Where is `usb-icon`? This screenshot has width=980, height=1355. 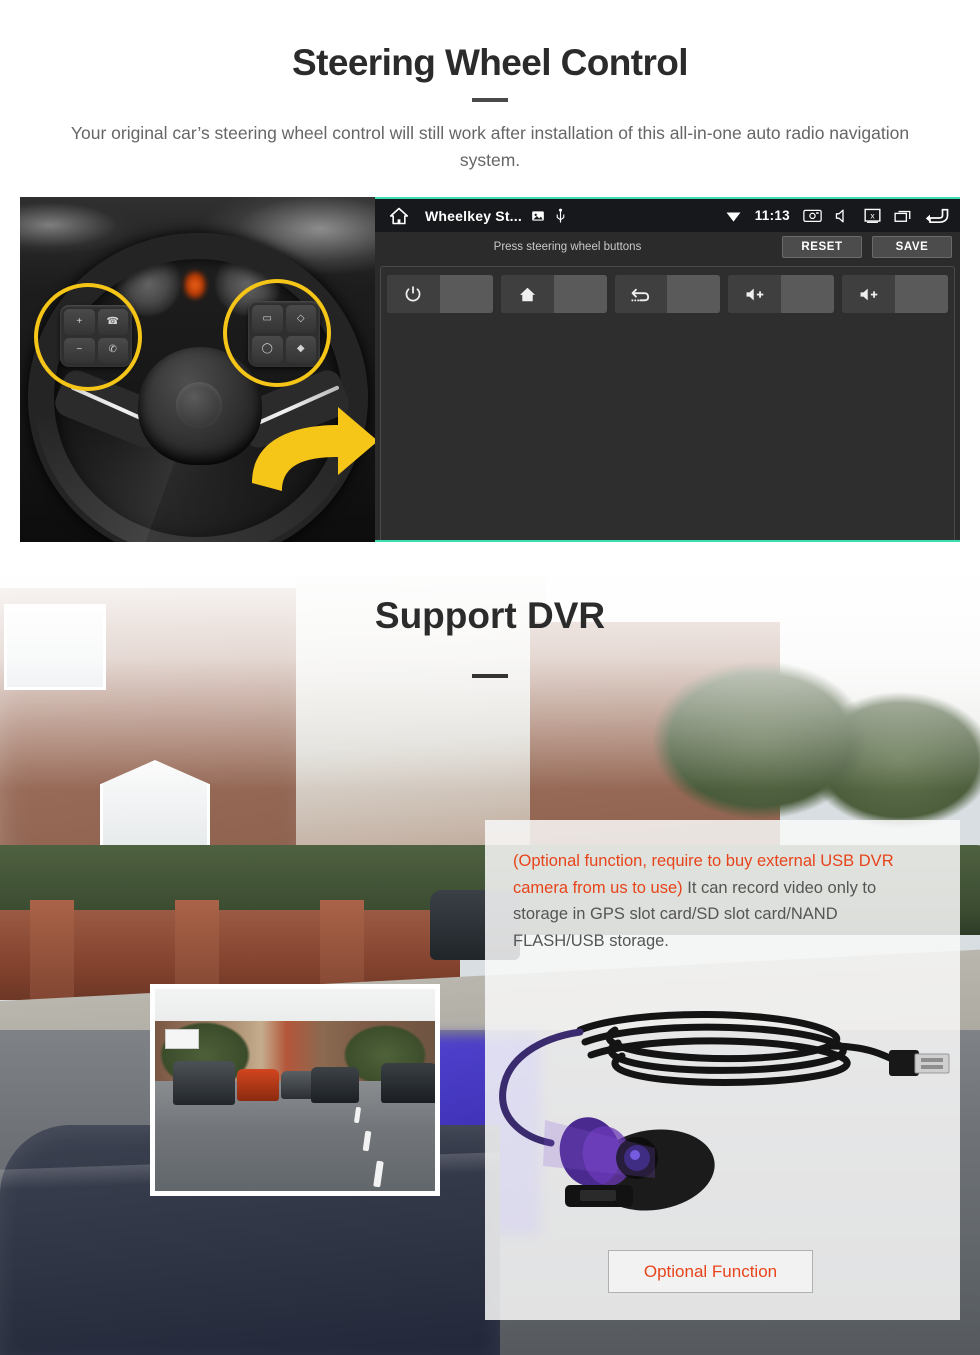
usb-icon is located at coordinates (560, 216).